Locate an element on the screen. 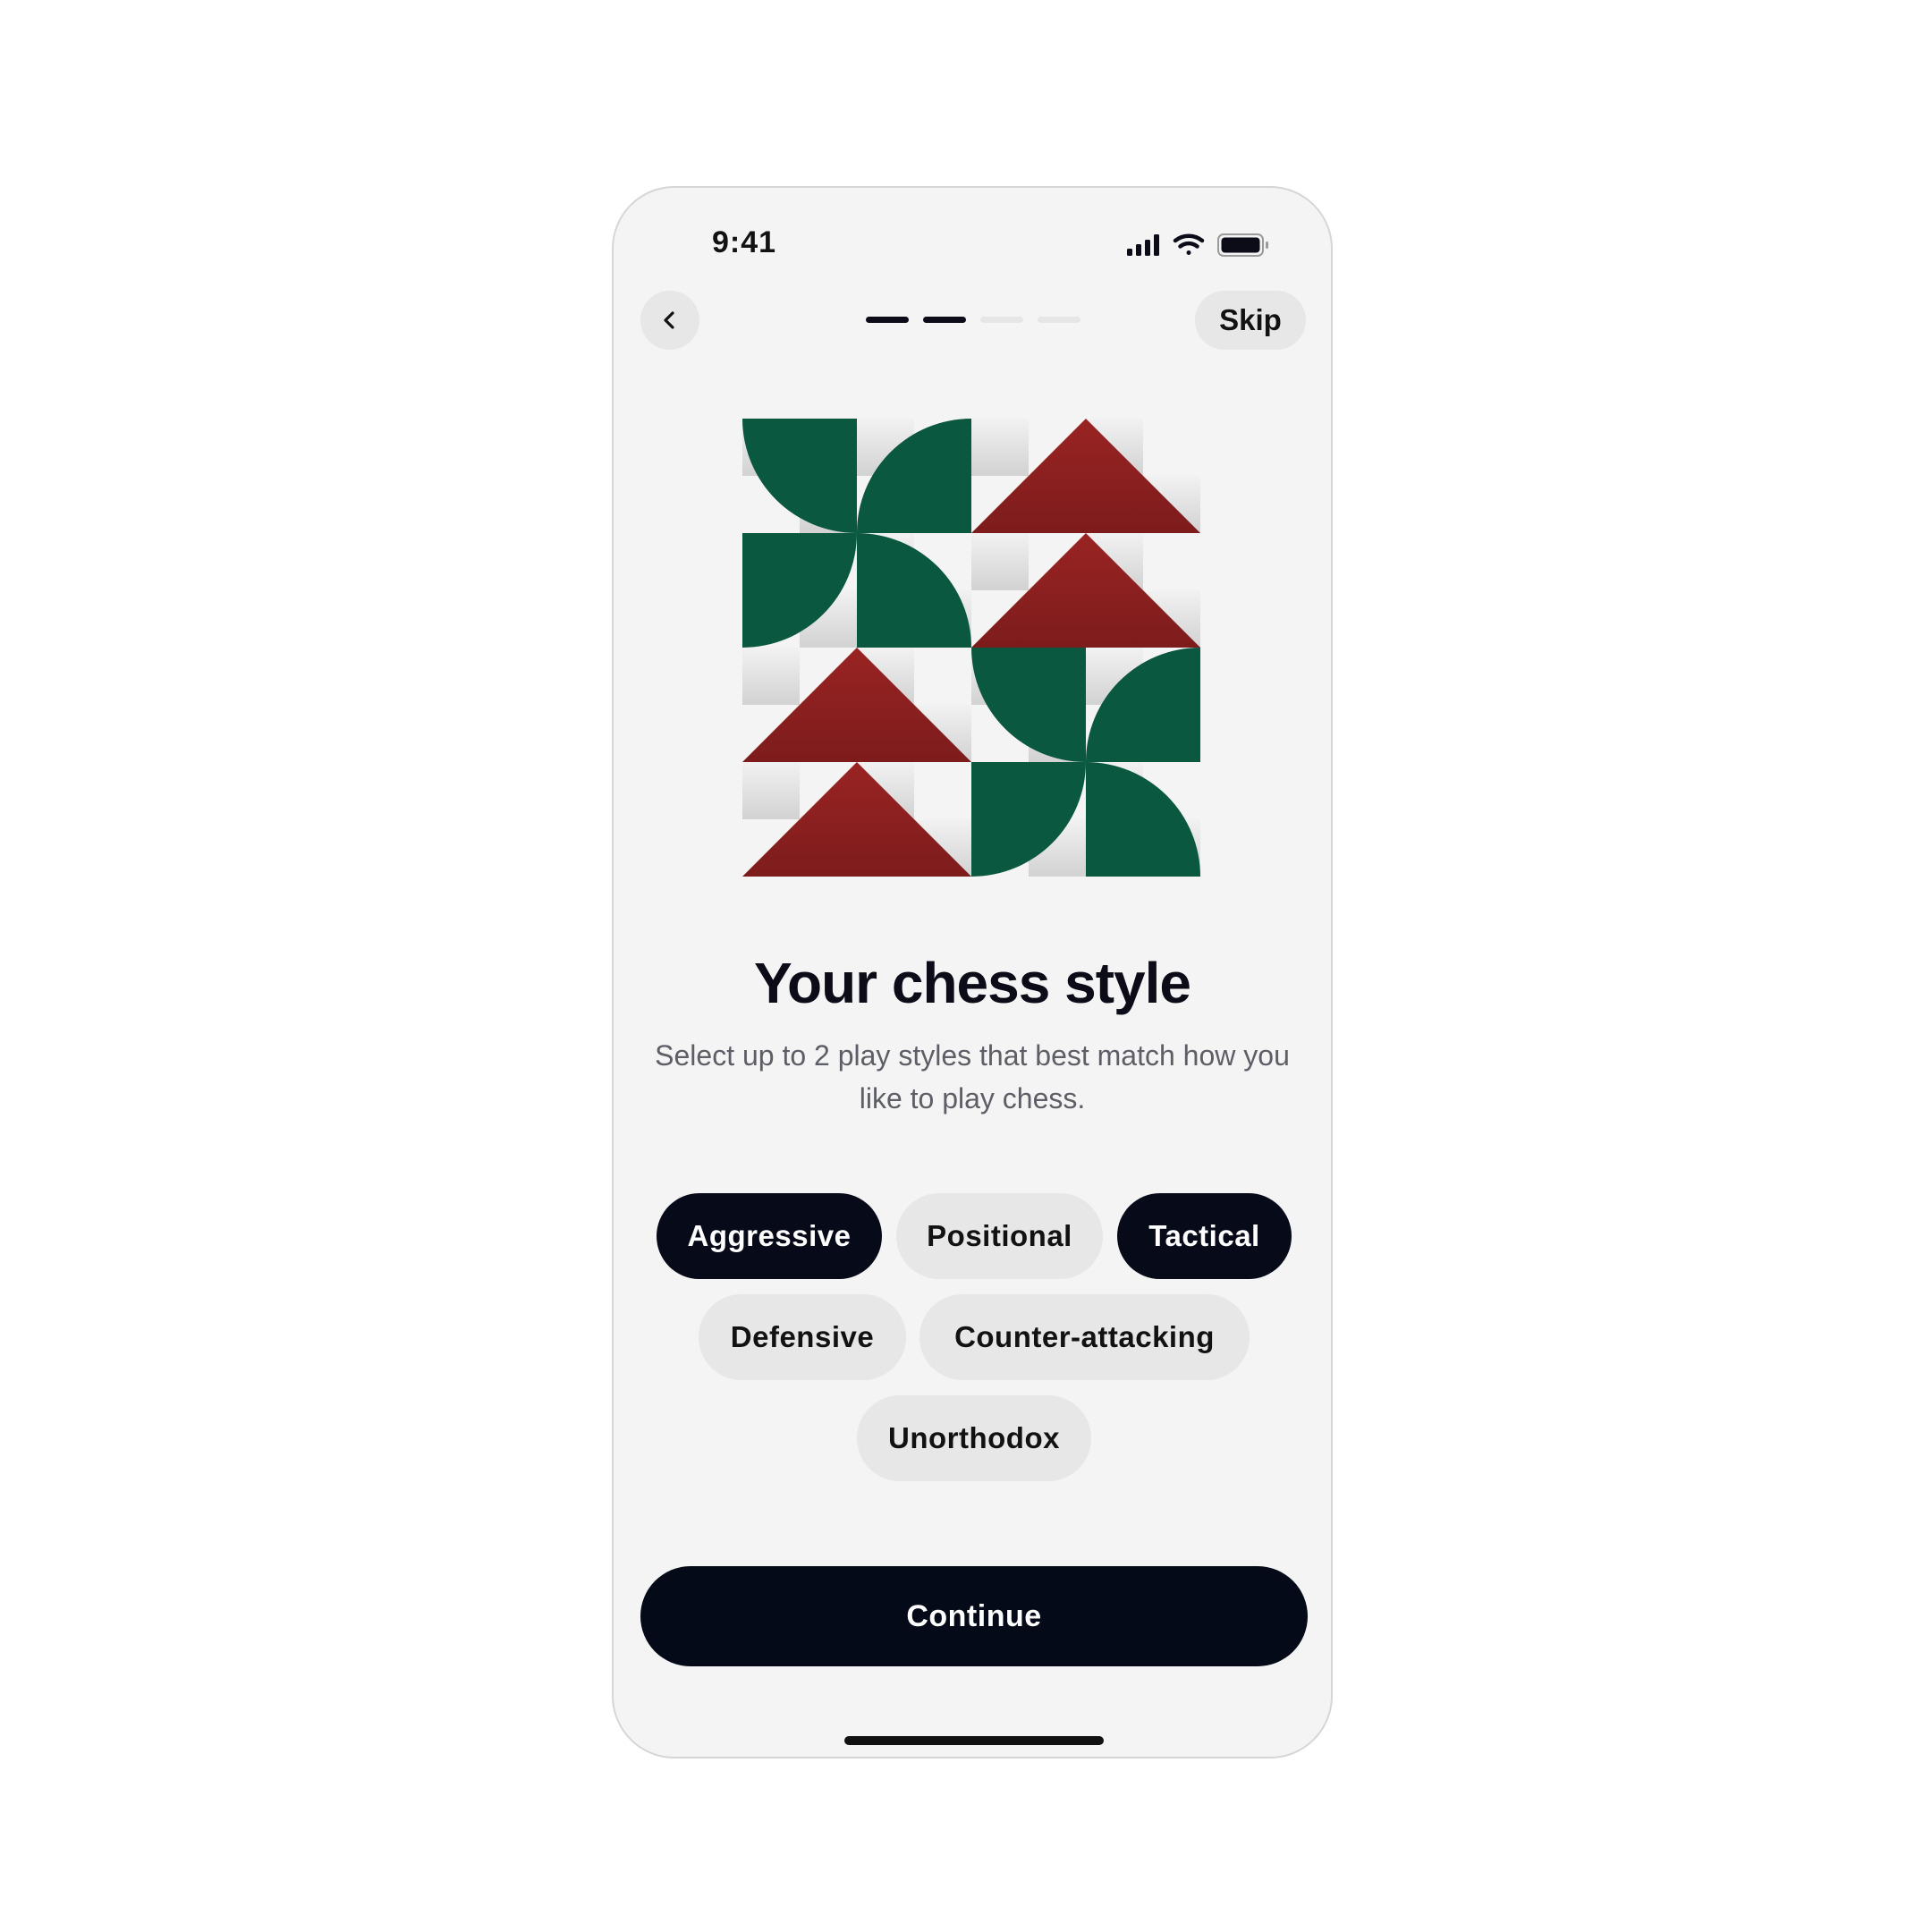 This screenshot has height=1932, width=1932. chip-unorthodox: Unorthodox is located at coordinates (974, 1438).